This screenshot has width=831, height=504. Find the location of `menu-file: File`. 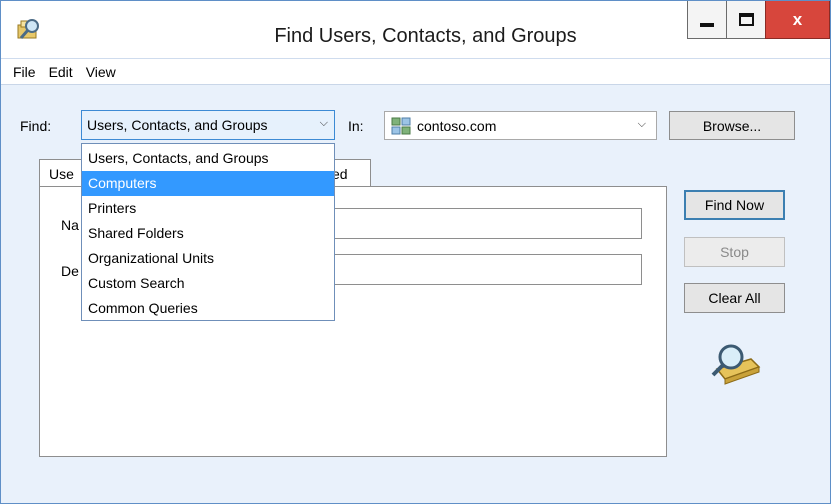

menu-file: File is located at coordinates (27, 72).